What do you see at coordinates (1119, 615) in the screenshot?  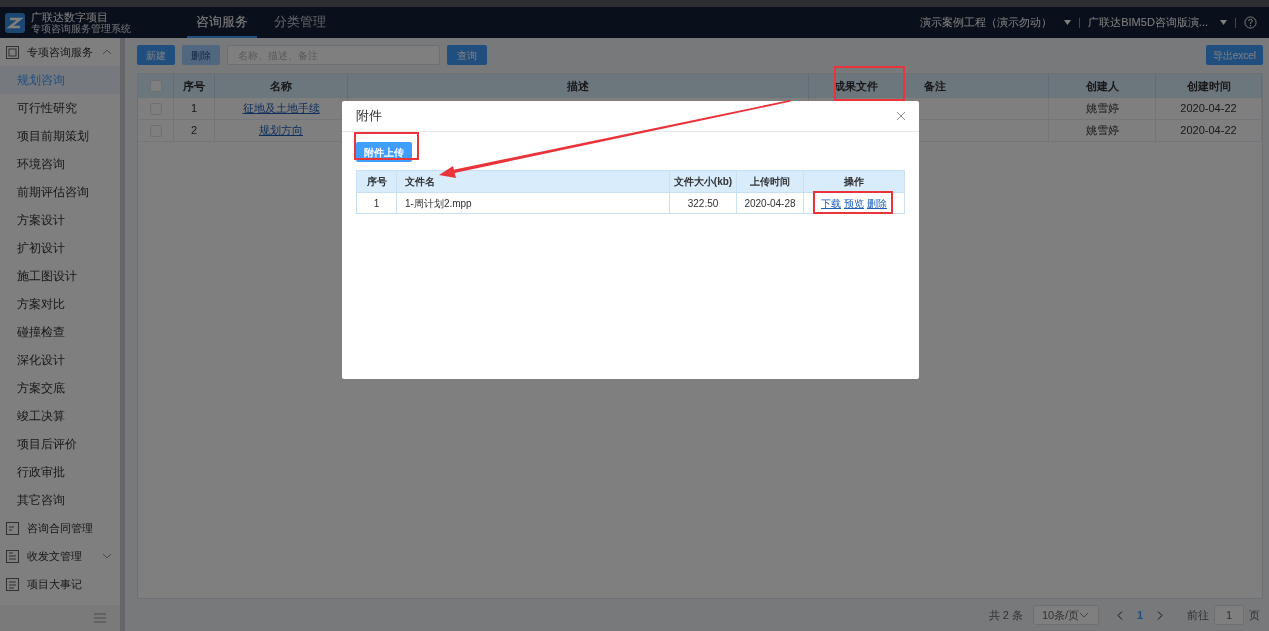 I see `previous-page-icon` at bounding box center [1119, 615].